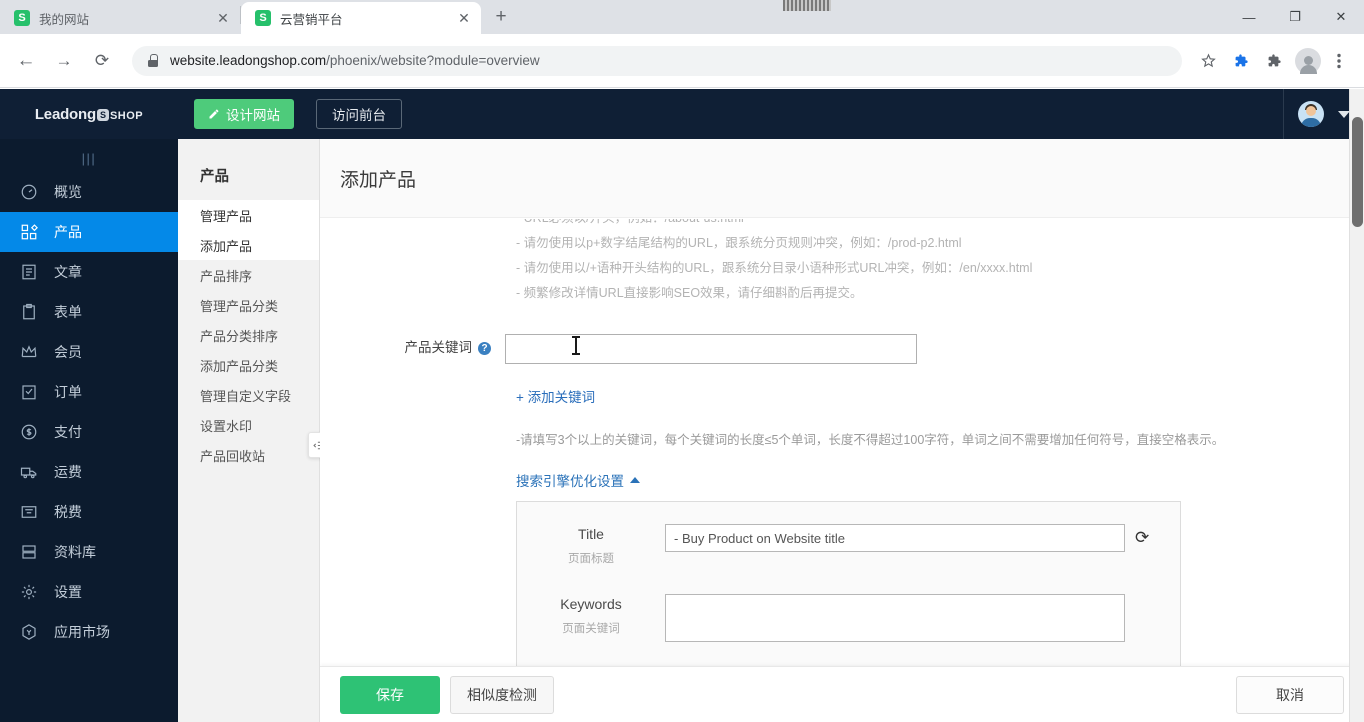 The image size is (1364, 722). What do you see at coordinates (89, 472) in the screenshot?
I see `sidebar-item-shipping: 运费` at bounding box center [89, 472].